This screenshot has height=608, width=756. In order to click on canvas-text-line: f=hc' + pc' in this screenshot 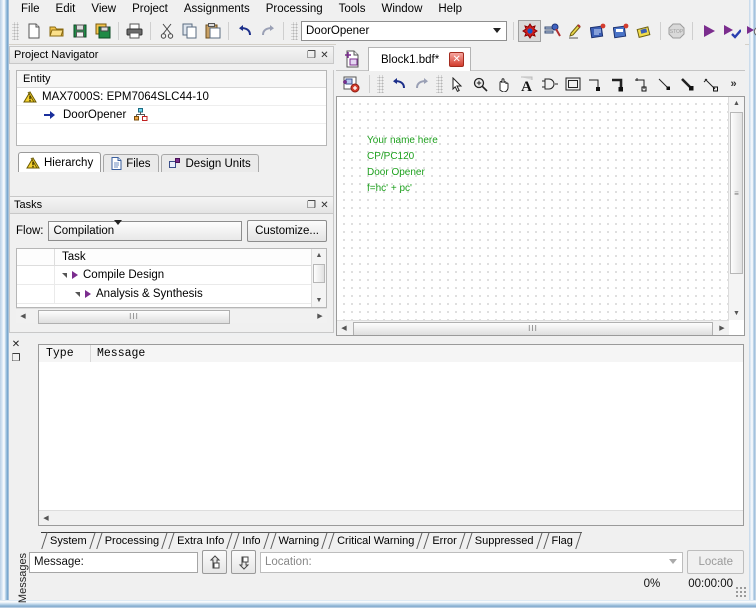, I will do `click(389, 188)`.